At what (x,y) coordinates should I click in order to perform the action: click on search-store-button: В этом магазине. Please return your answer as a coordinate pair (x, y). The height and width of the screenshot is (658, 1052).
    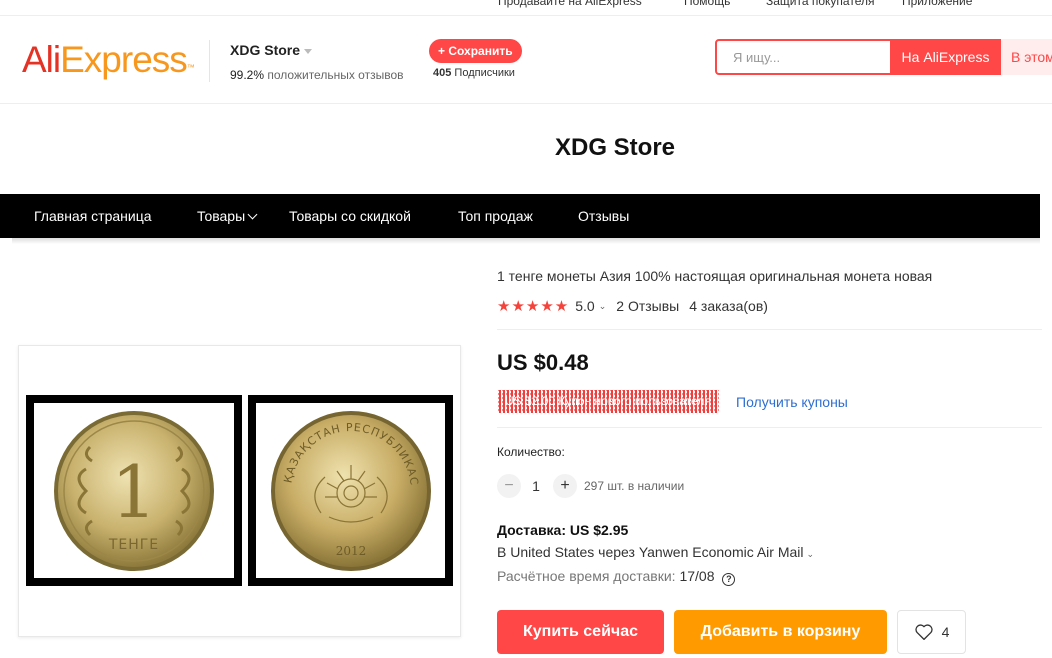
    Looking at the image, I should click on (1026, 57).